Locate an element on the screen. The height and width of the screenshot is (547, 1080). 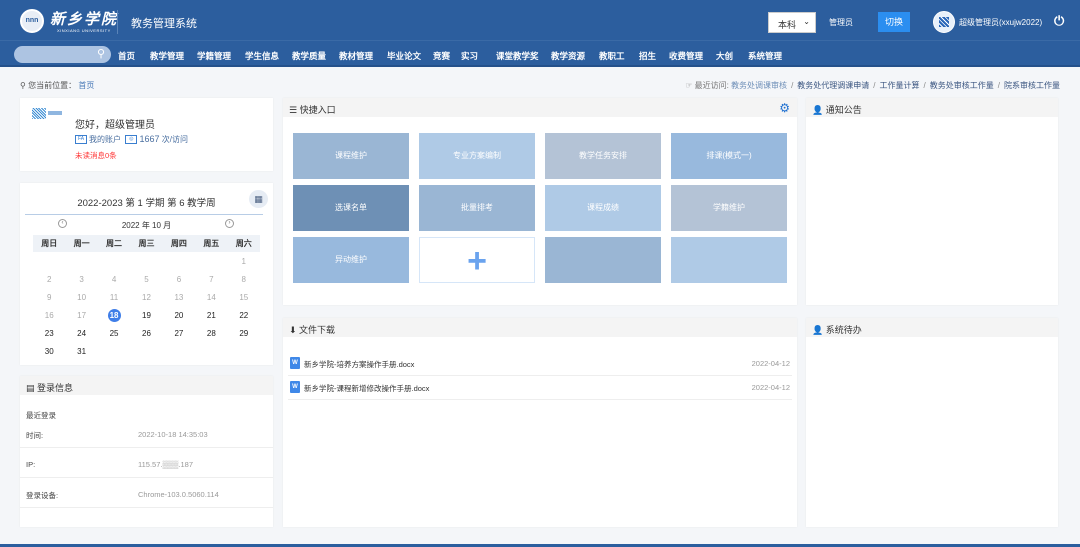
login-label: 时间: is located at coordinates (35, 435).